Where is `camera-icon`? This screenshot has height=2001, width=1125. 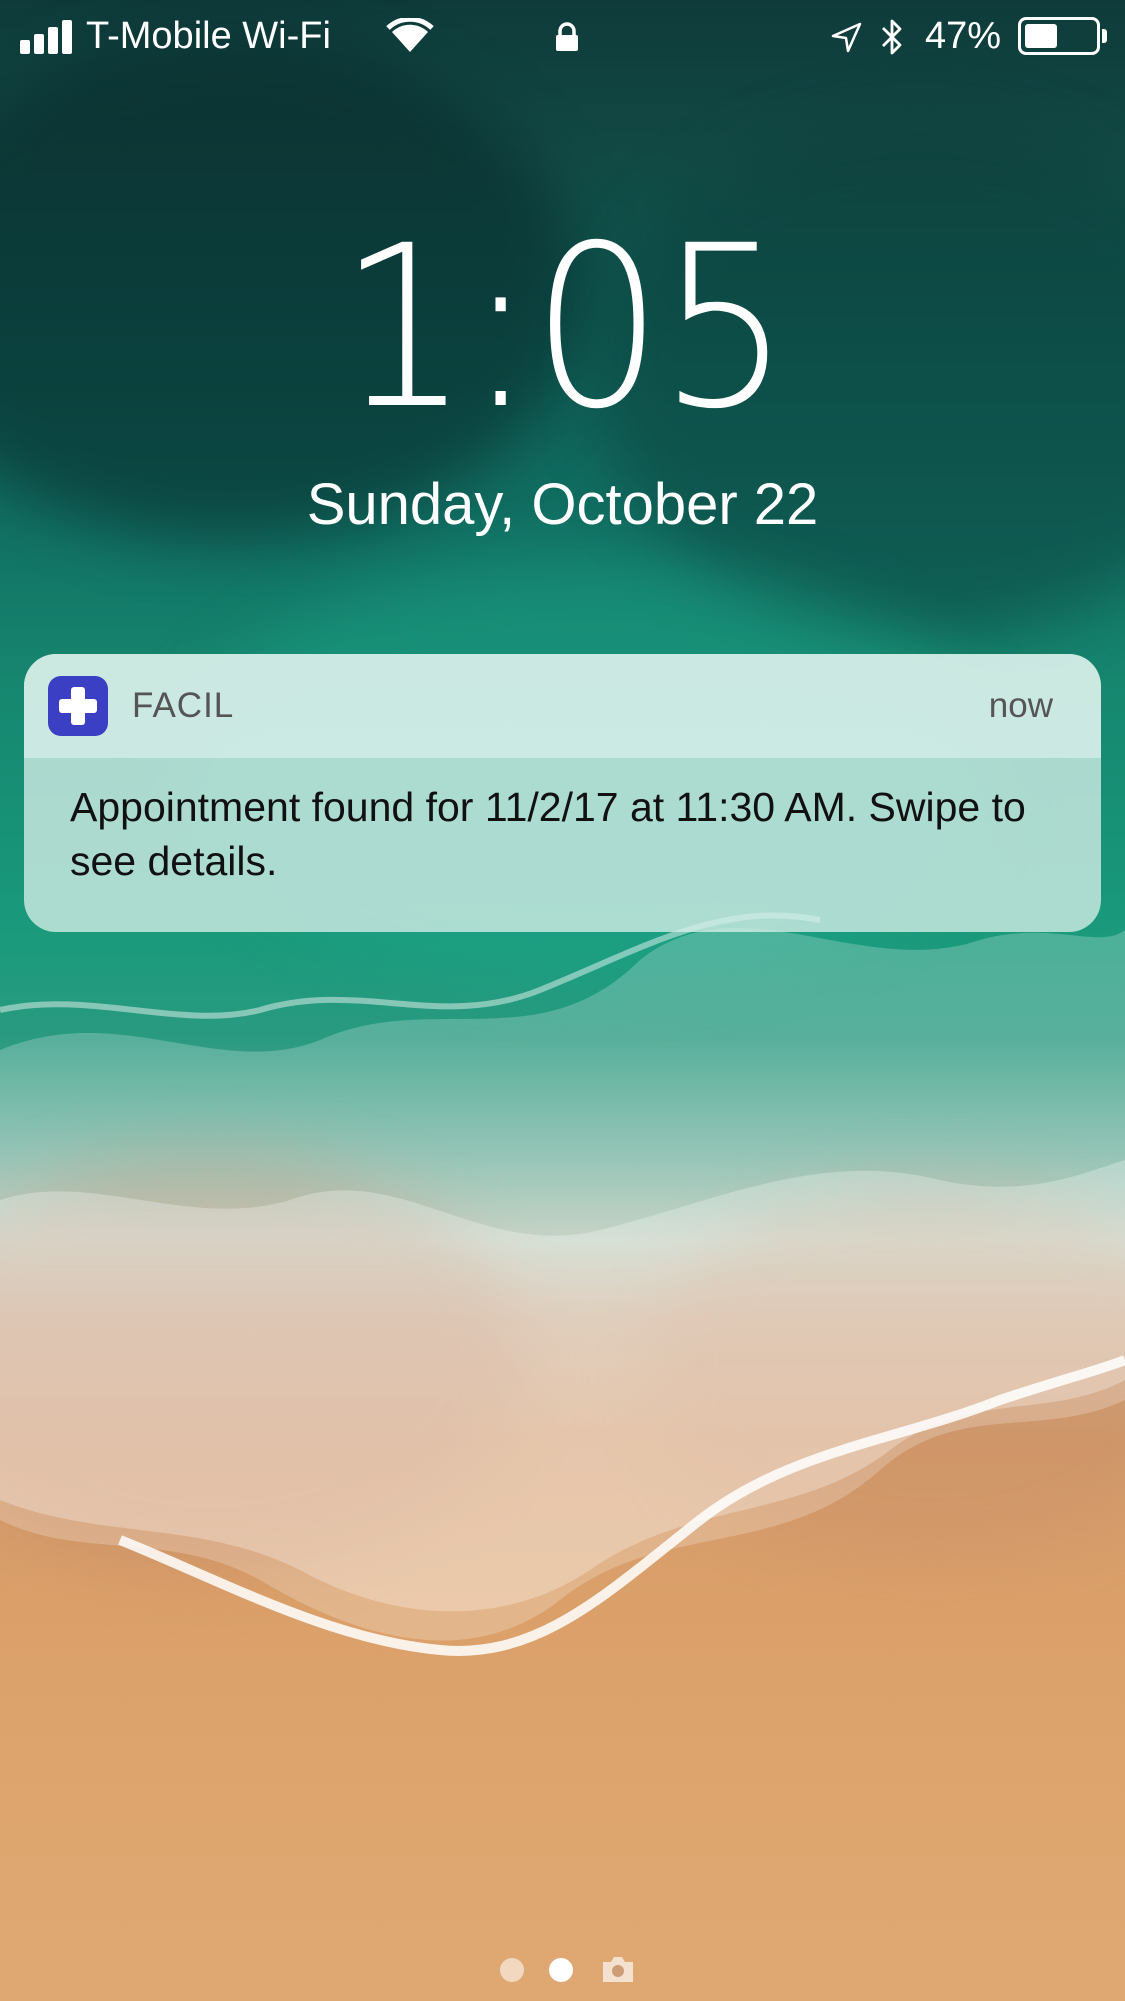 camera-icon is located at coordinates (618, 1969).